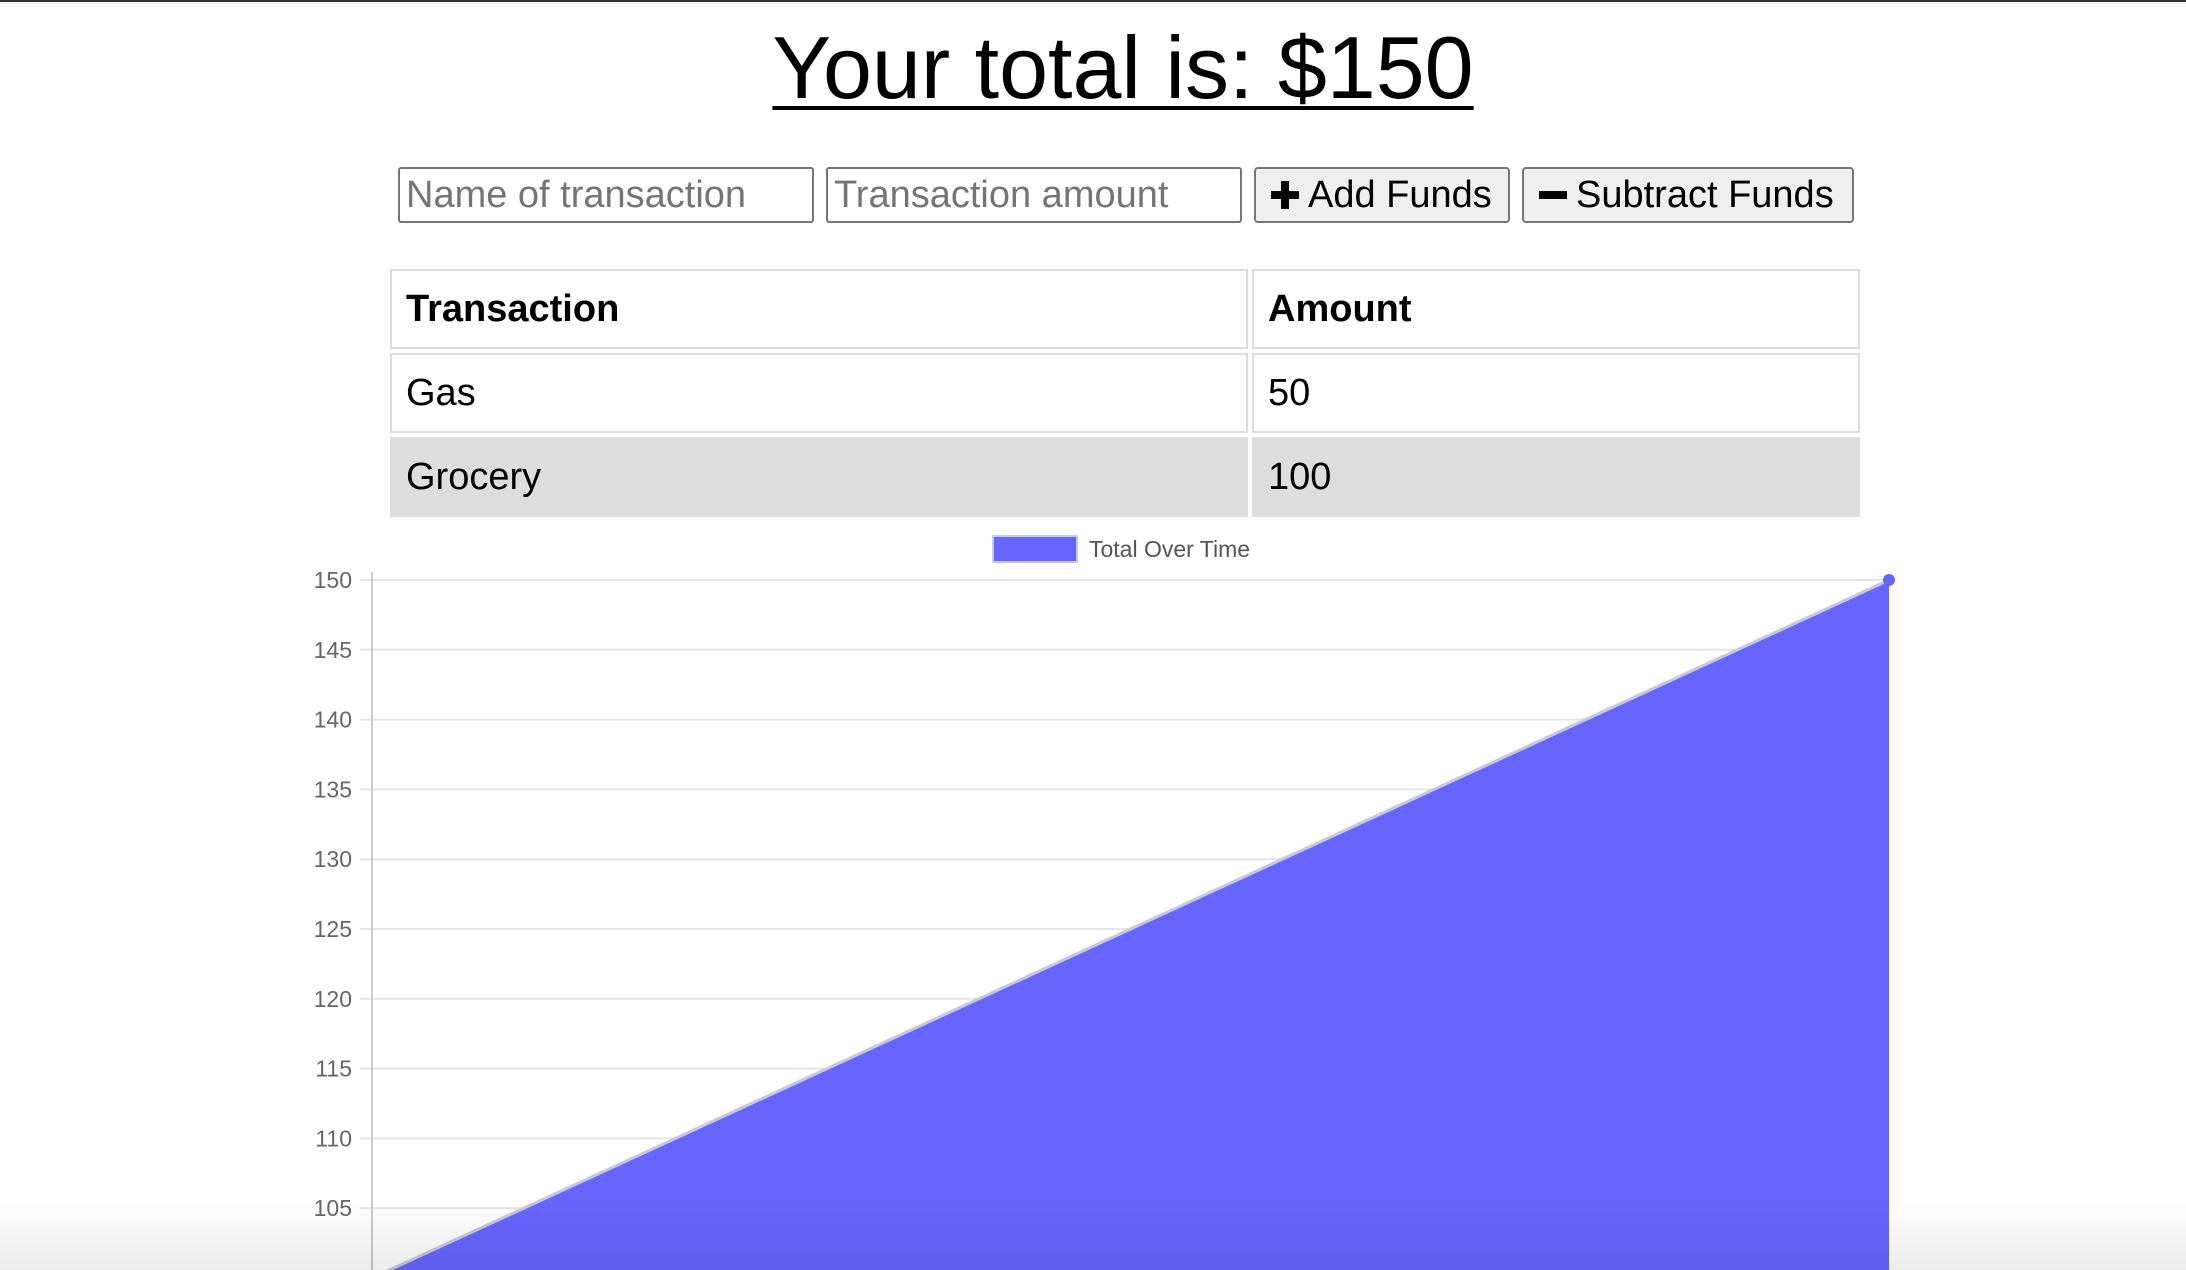  I want to click on y-tick-label: 145, so click(333, 650).